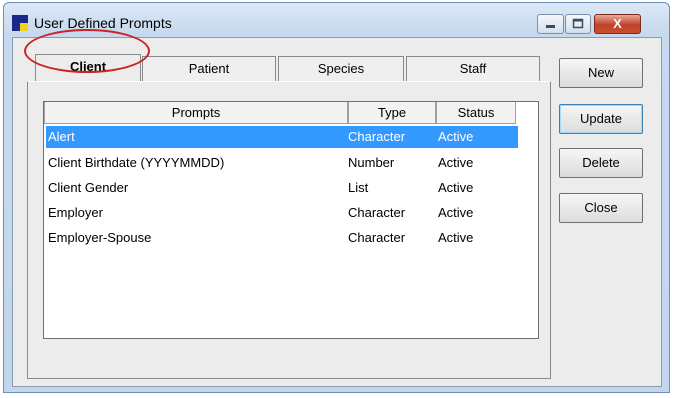  What do you see at coordinates (282, 188) in the screenshot?
I see `table-row: Client Gender List Active` at bounding box center [282, 188].